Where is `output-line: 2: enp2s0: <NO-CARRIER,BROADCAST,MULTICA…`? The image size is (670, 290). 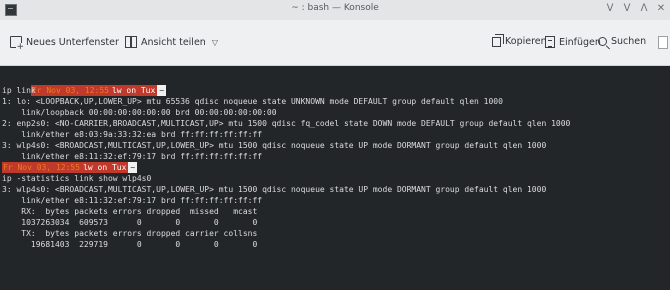
output-line: 2: enp2s0: <NO-CARRIER,BROADCAST,MULTICA… is located at coordinates (286, 123).